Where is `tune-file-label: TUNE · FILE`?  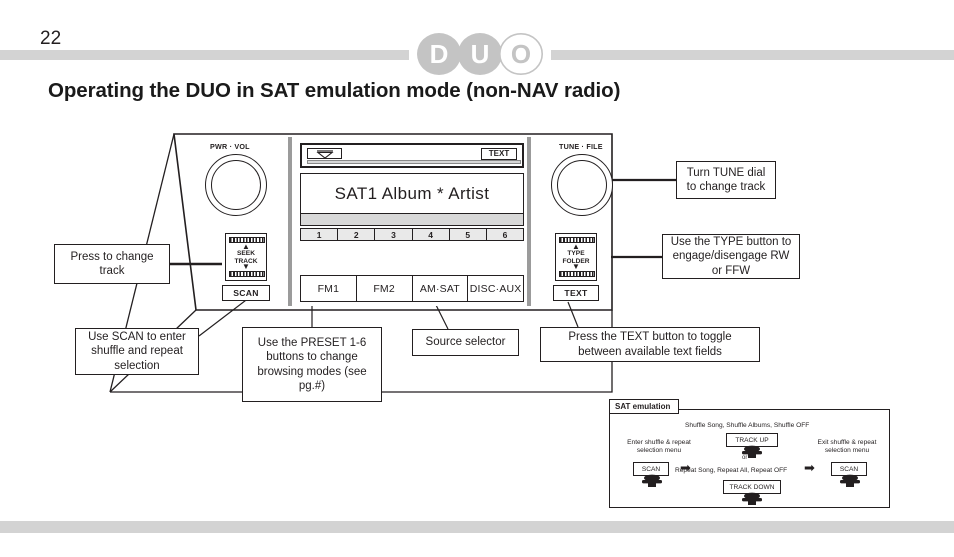 tune-file-label: TUNE · FILE is located at coordinates (581, 146).